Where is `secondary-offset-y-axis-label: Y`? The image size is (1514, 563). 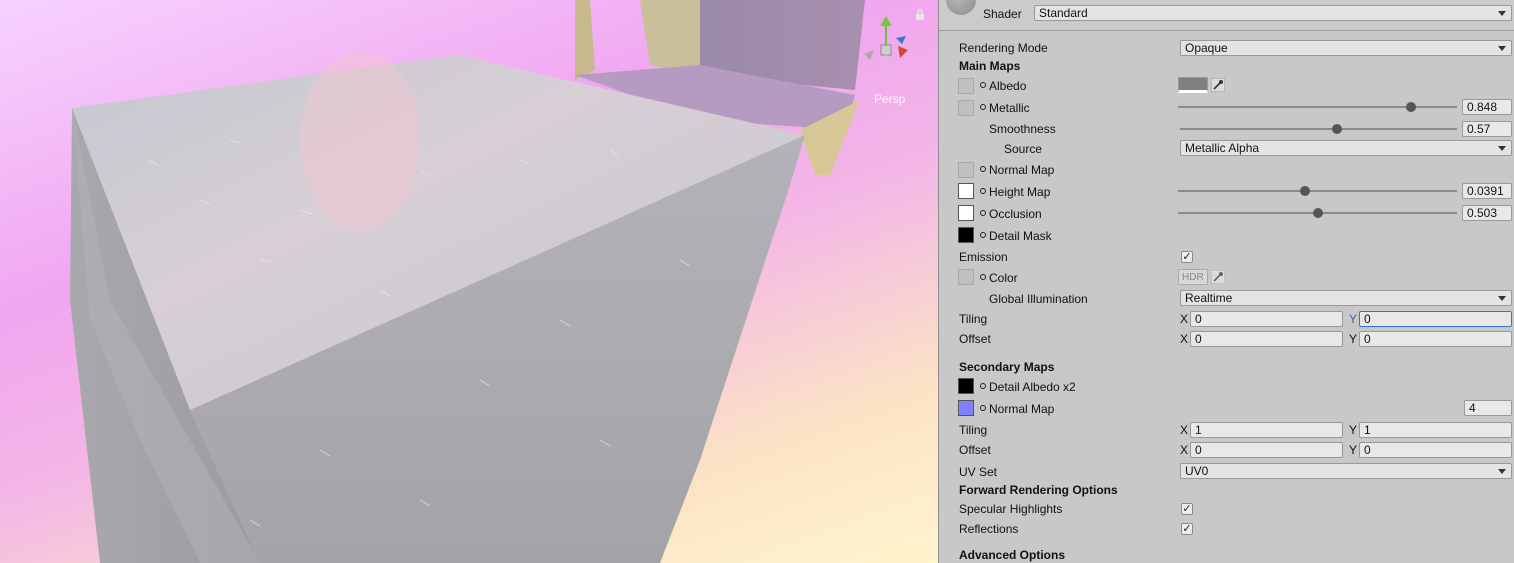 secondary-offset-y-axis-label: Y is located at coordinates (1353, 450).